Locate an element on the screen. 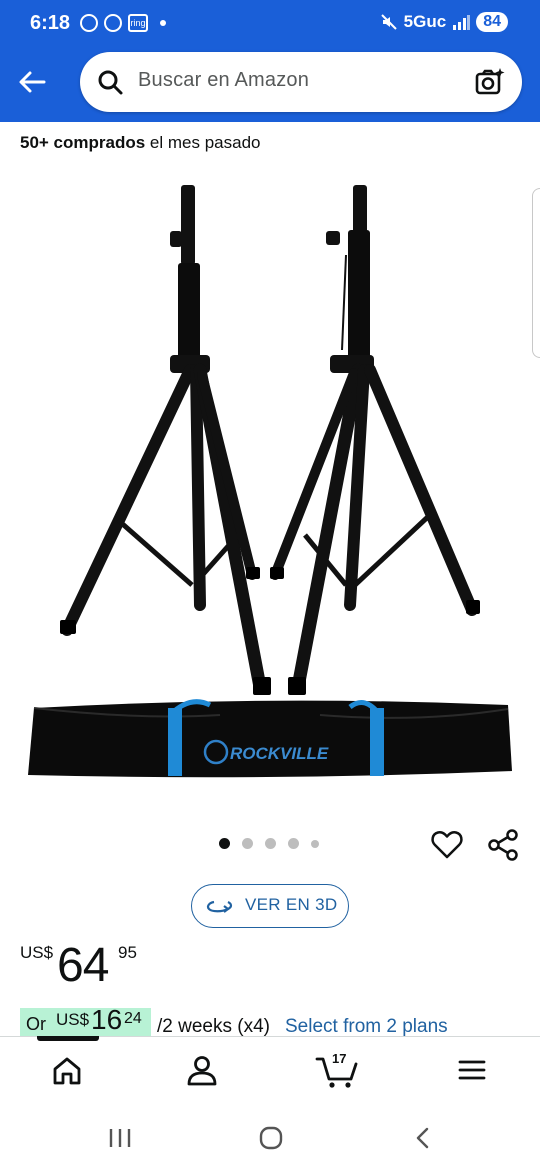 The image size is (540, 1170). menu-icon is located at coordinates (472, 1071).